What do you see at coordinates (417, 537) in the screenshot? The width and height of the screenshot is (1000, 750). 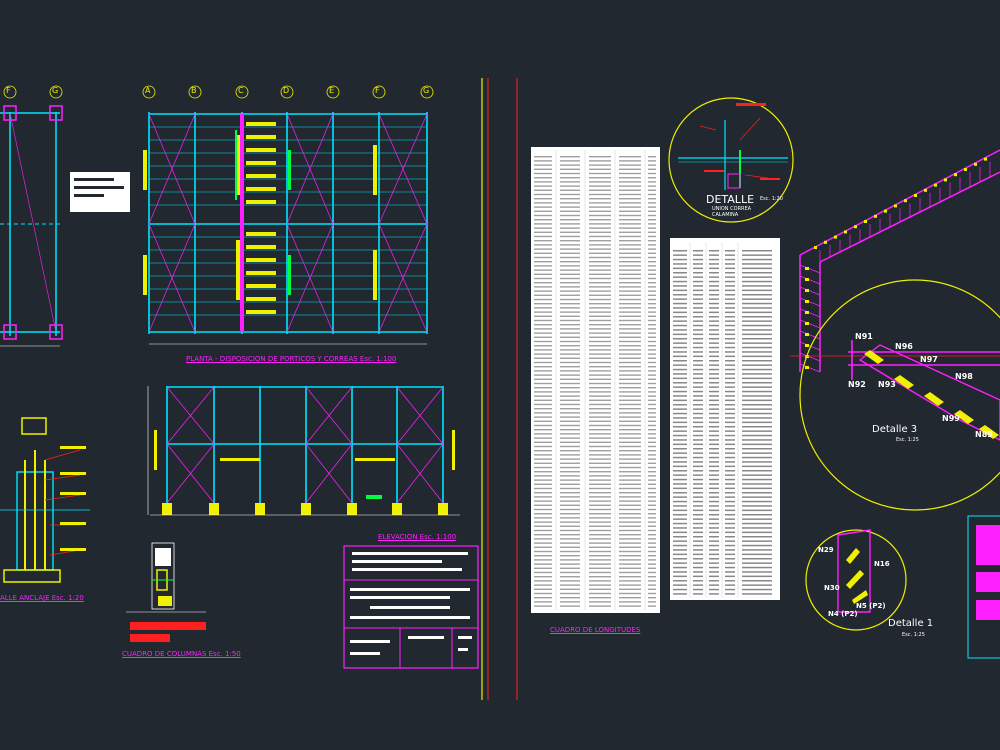 I see `elevation-title: ELEVACION Esc. 1:100` at bounding box center [417, 537].